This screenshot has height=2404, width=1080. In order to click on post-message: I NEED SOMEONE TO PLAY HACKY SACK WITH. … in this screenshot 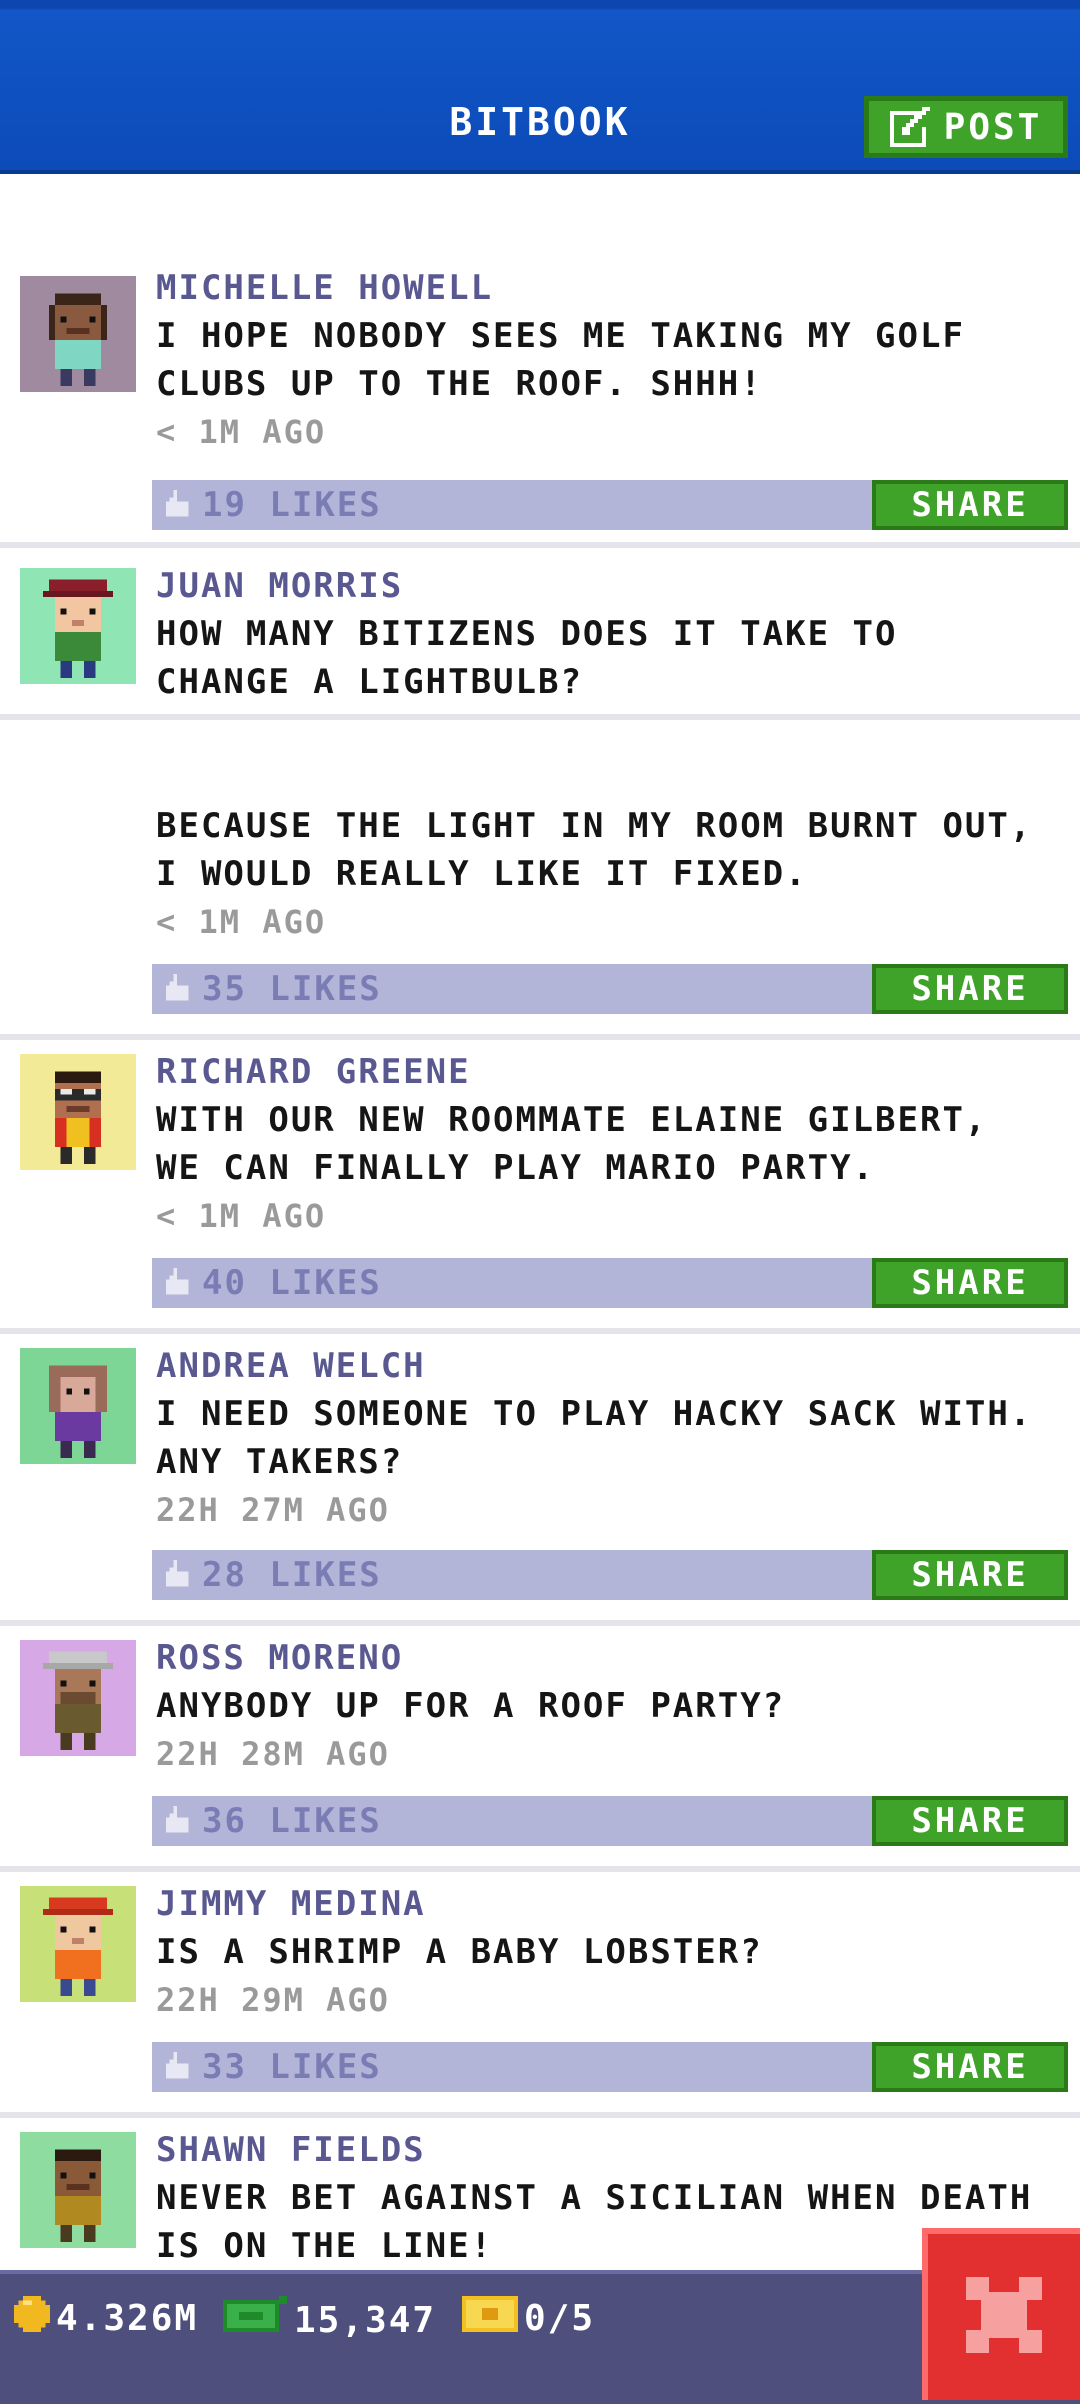, I will do `click(594, 1438)`.